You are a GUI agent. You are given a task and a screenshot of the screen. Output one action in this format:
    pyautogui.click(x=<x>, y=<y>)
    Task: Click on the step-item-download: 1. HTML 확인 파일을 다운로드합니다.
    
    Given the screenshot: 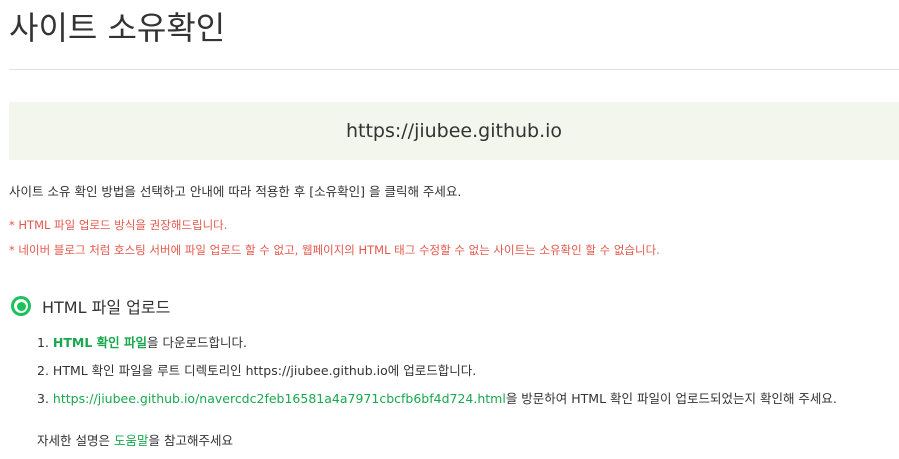 What is the action you would take?
    pyautogui.click(x=437, y=348)
    